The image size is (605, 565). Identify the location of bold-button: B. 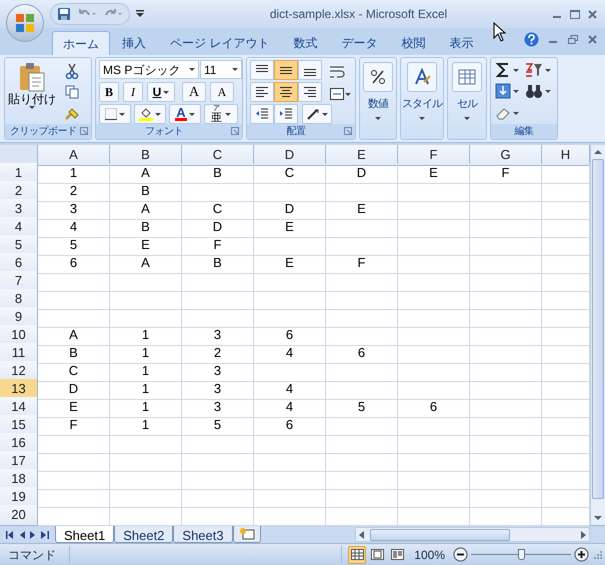
(109, 92).